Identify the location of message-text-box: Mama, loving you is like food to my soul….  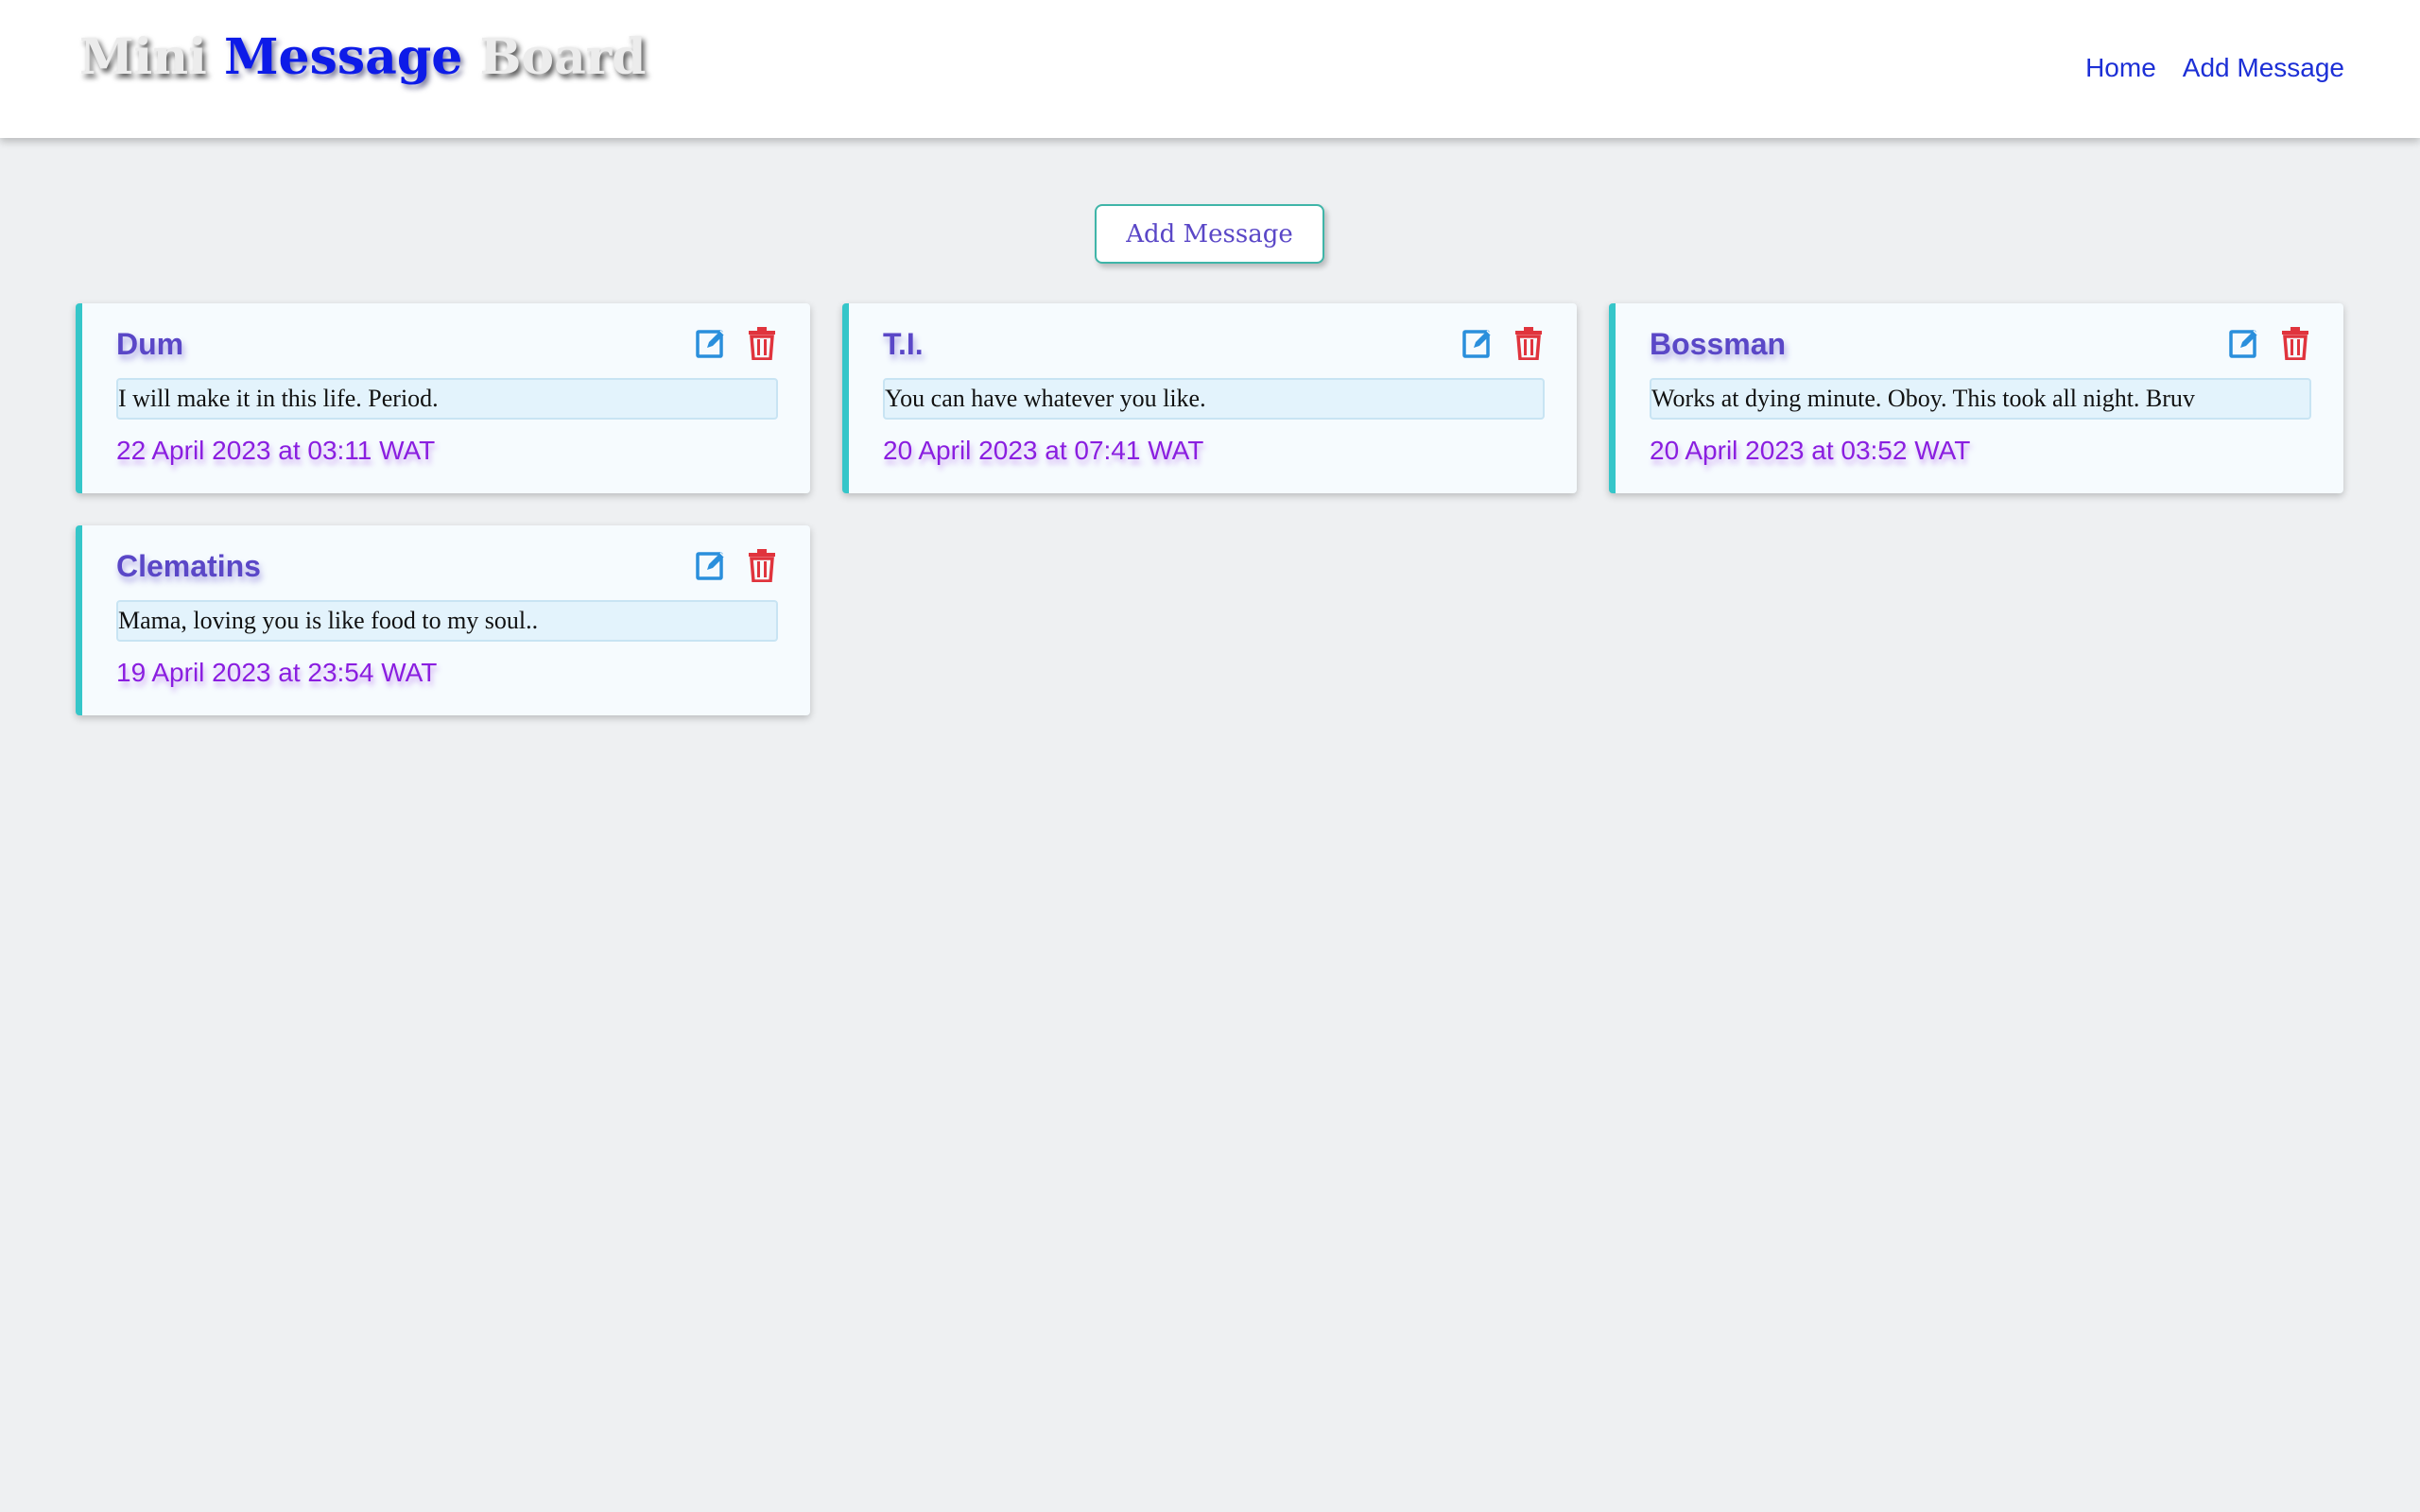
(447, 621).